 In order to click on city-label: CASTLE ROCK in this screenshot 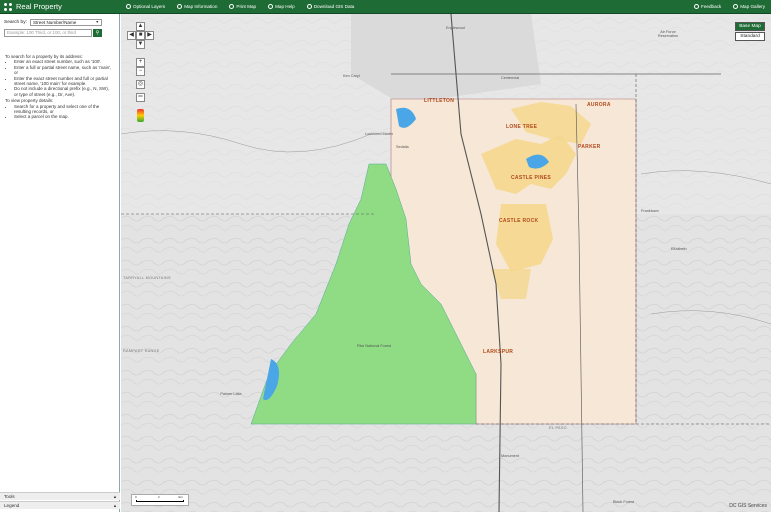, I will do `click(519, 221)`.